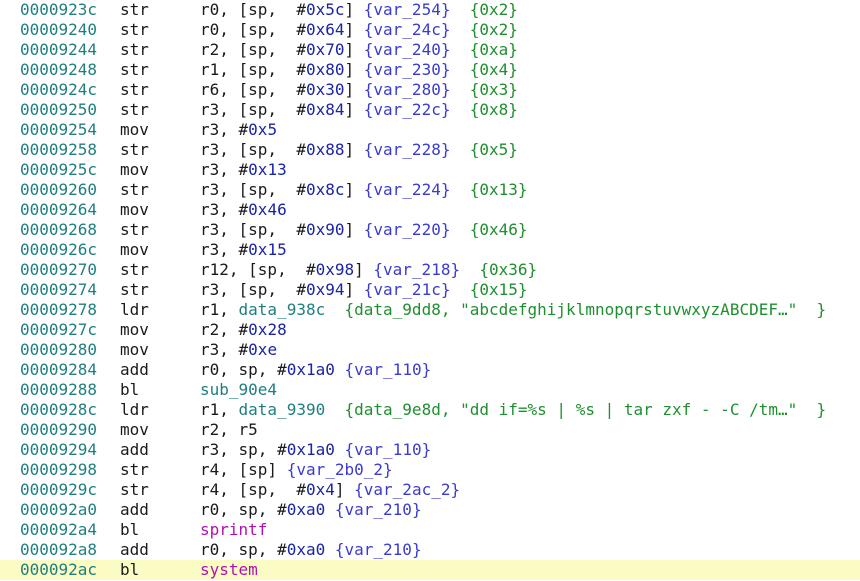 The image size is (860, 581). What do you see at coordinates (58, 470) in the screenshot?
I see `instruction-address: 00009298` at bounding box center [58, 470].